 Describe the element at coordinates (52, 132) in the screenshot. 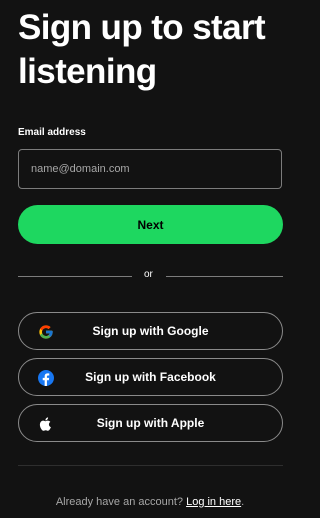

I see `email-label: Email address` at that location.